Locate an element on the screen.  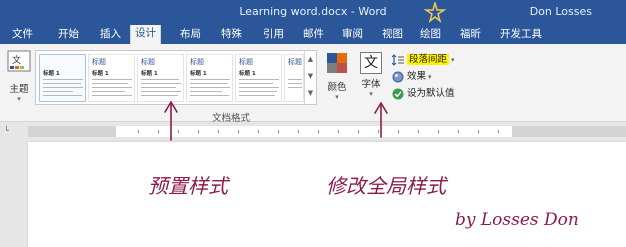
annotation-modify-global-styles: 修改全局样式 is located at coordinates (386, 186).